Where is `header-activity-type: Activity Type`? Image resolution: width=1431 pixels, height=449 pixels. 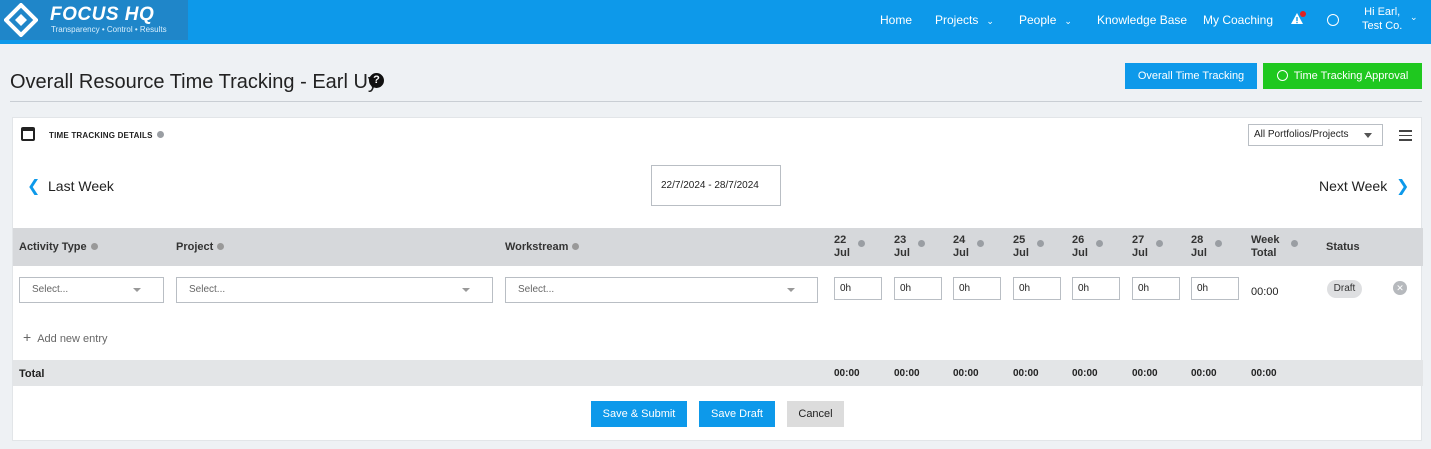
header-activity-type: Activity Type is located at coordinates (58, 247).